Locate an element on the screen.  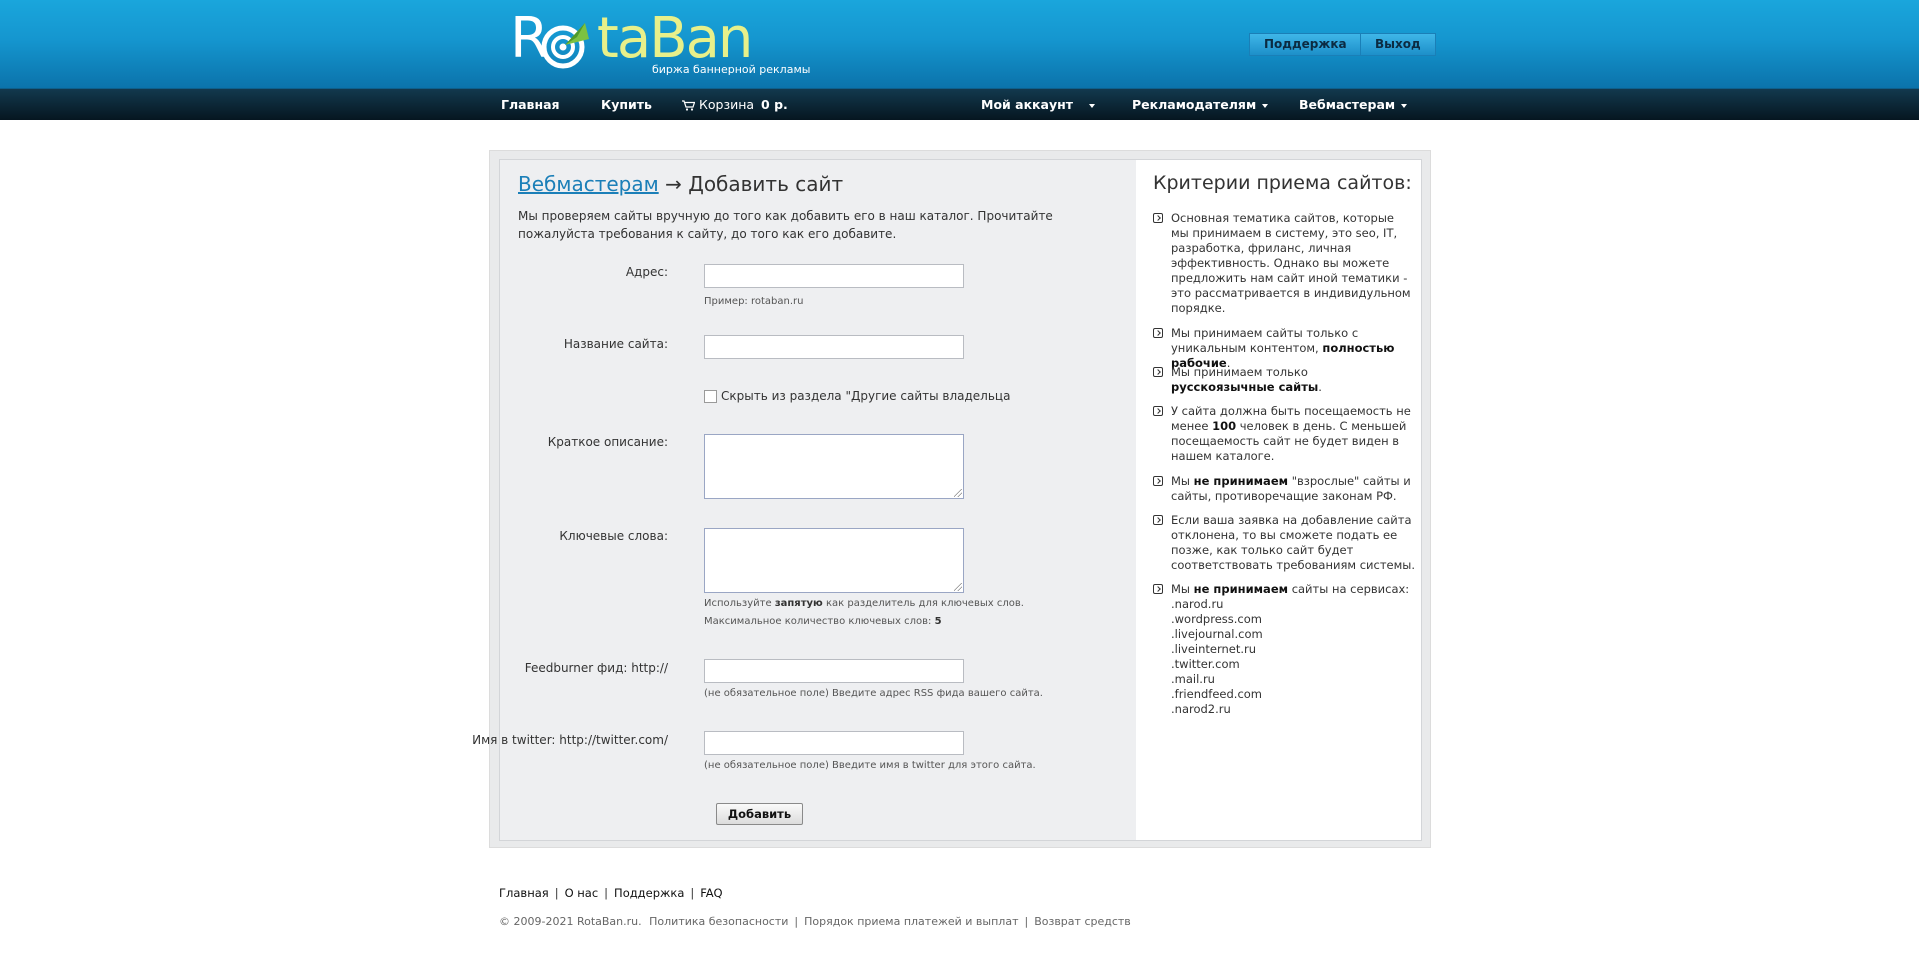
list-item: .mail.ru is located at coordinates (1193, 679).